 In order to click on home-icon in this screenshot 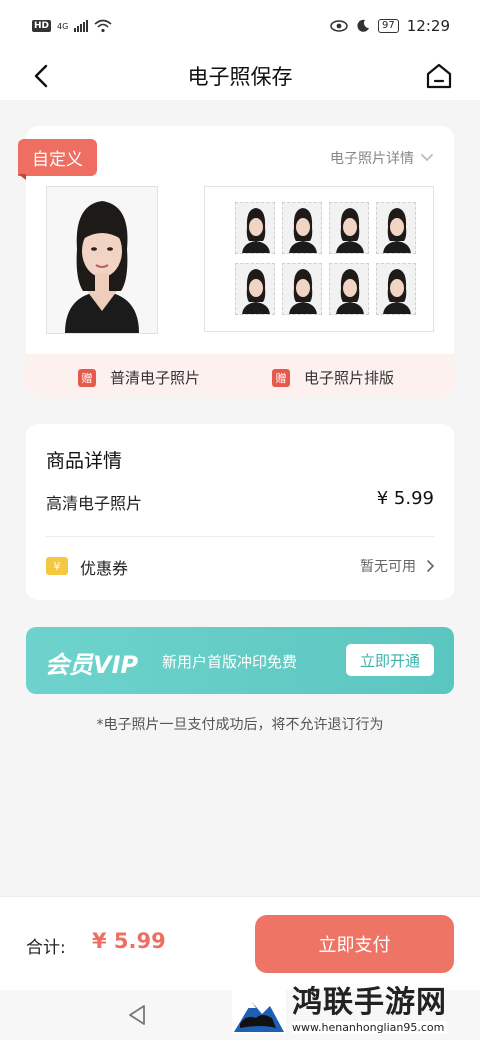, I will do `click(439, 76)`.